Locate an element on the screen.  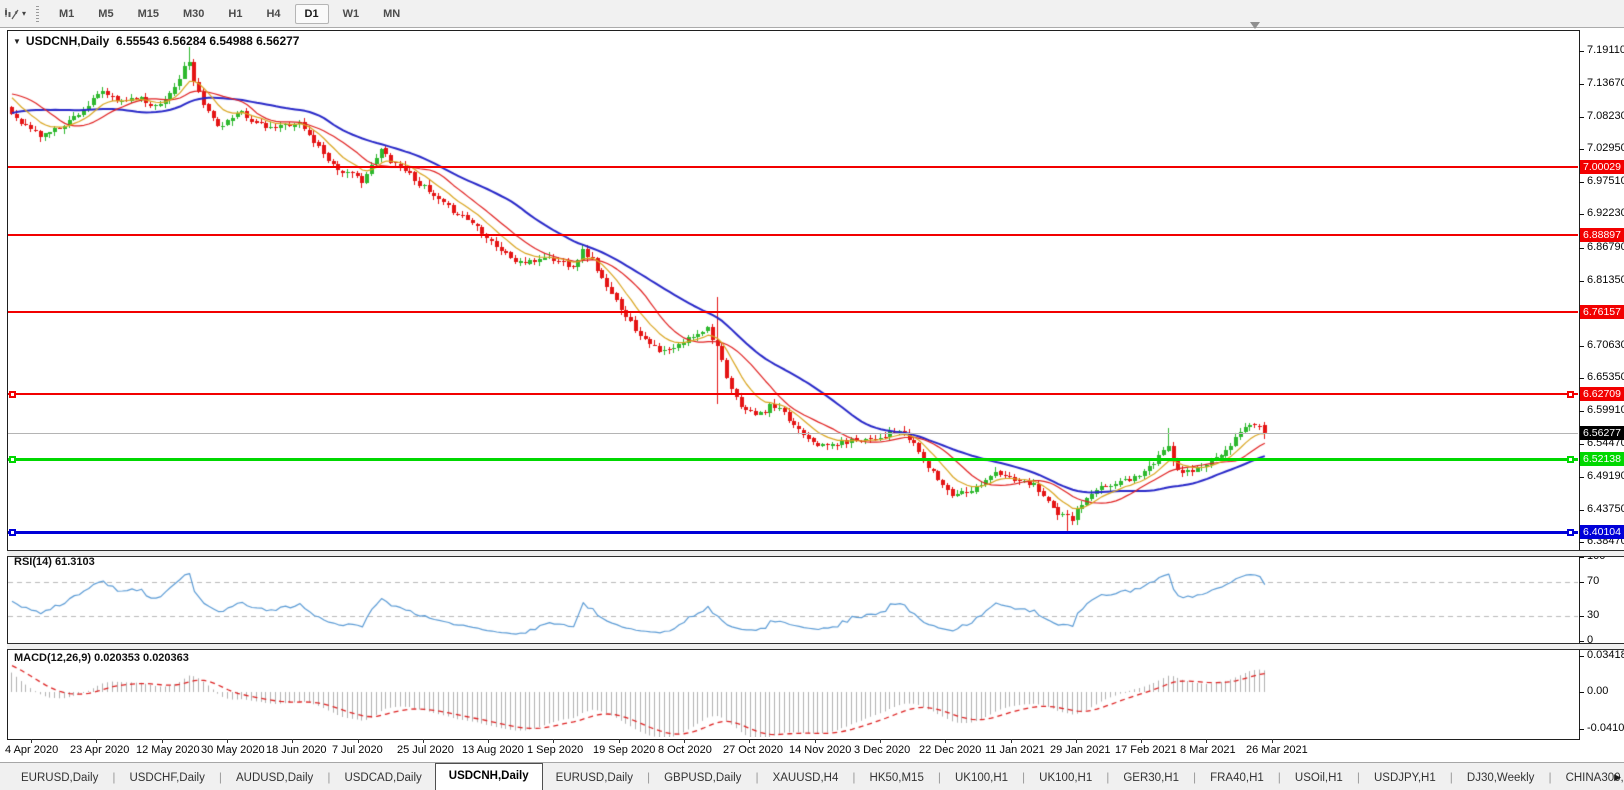
timeframe-button-mn: MN is located at coordinates (391, 14).